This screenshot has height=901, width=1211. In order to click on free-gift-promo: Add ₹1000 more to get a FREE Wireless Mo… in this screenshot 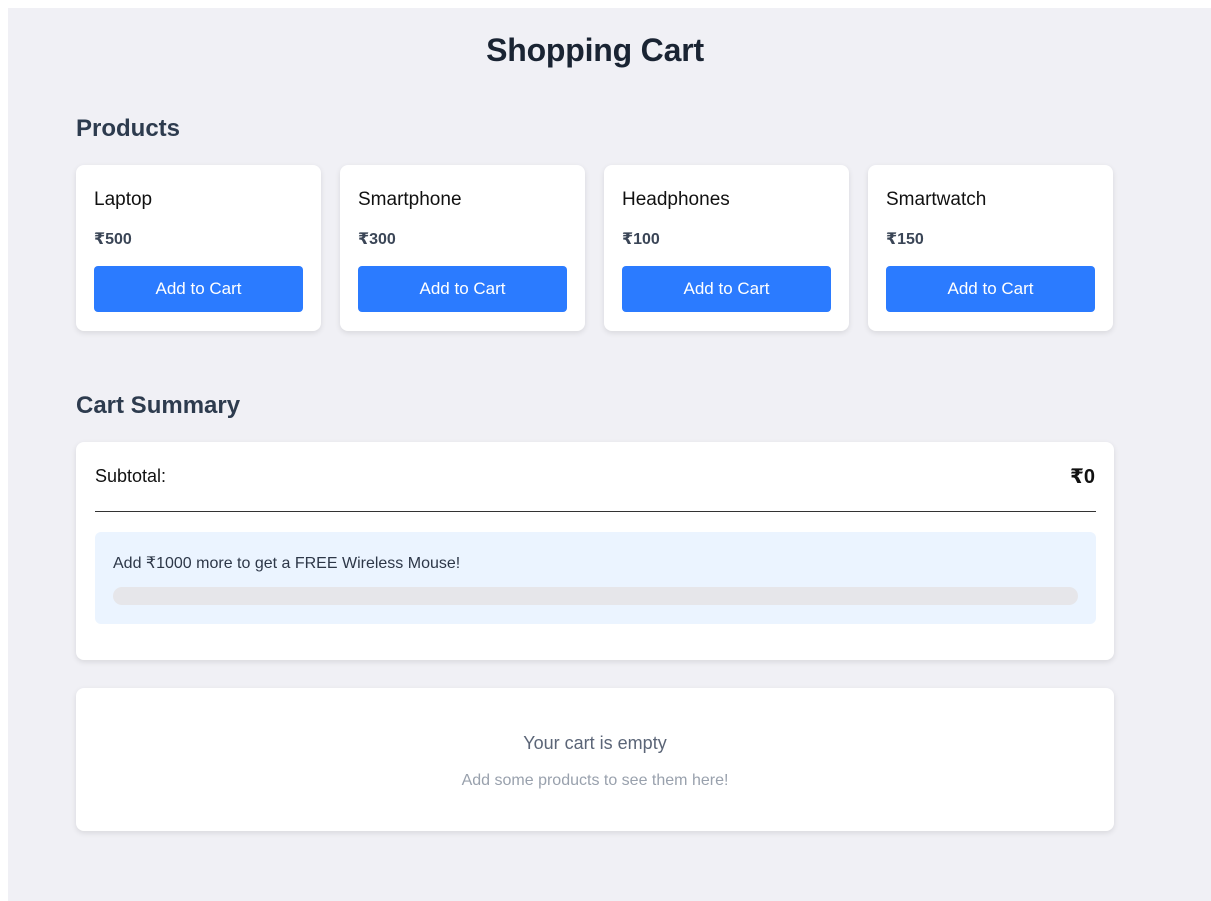, I will do `click(595, 578)`.